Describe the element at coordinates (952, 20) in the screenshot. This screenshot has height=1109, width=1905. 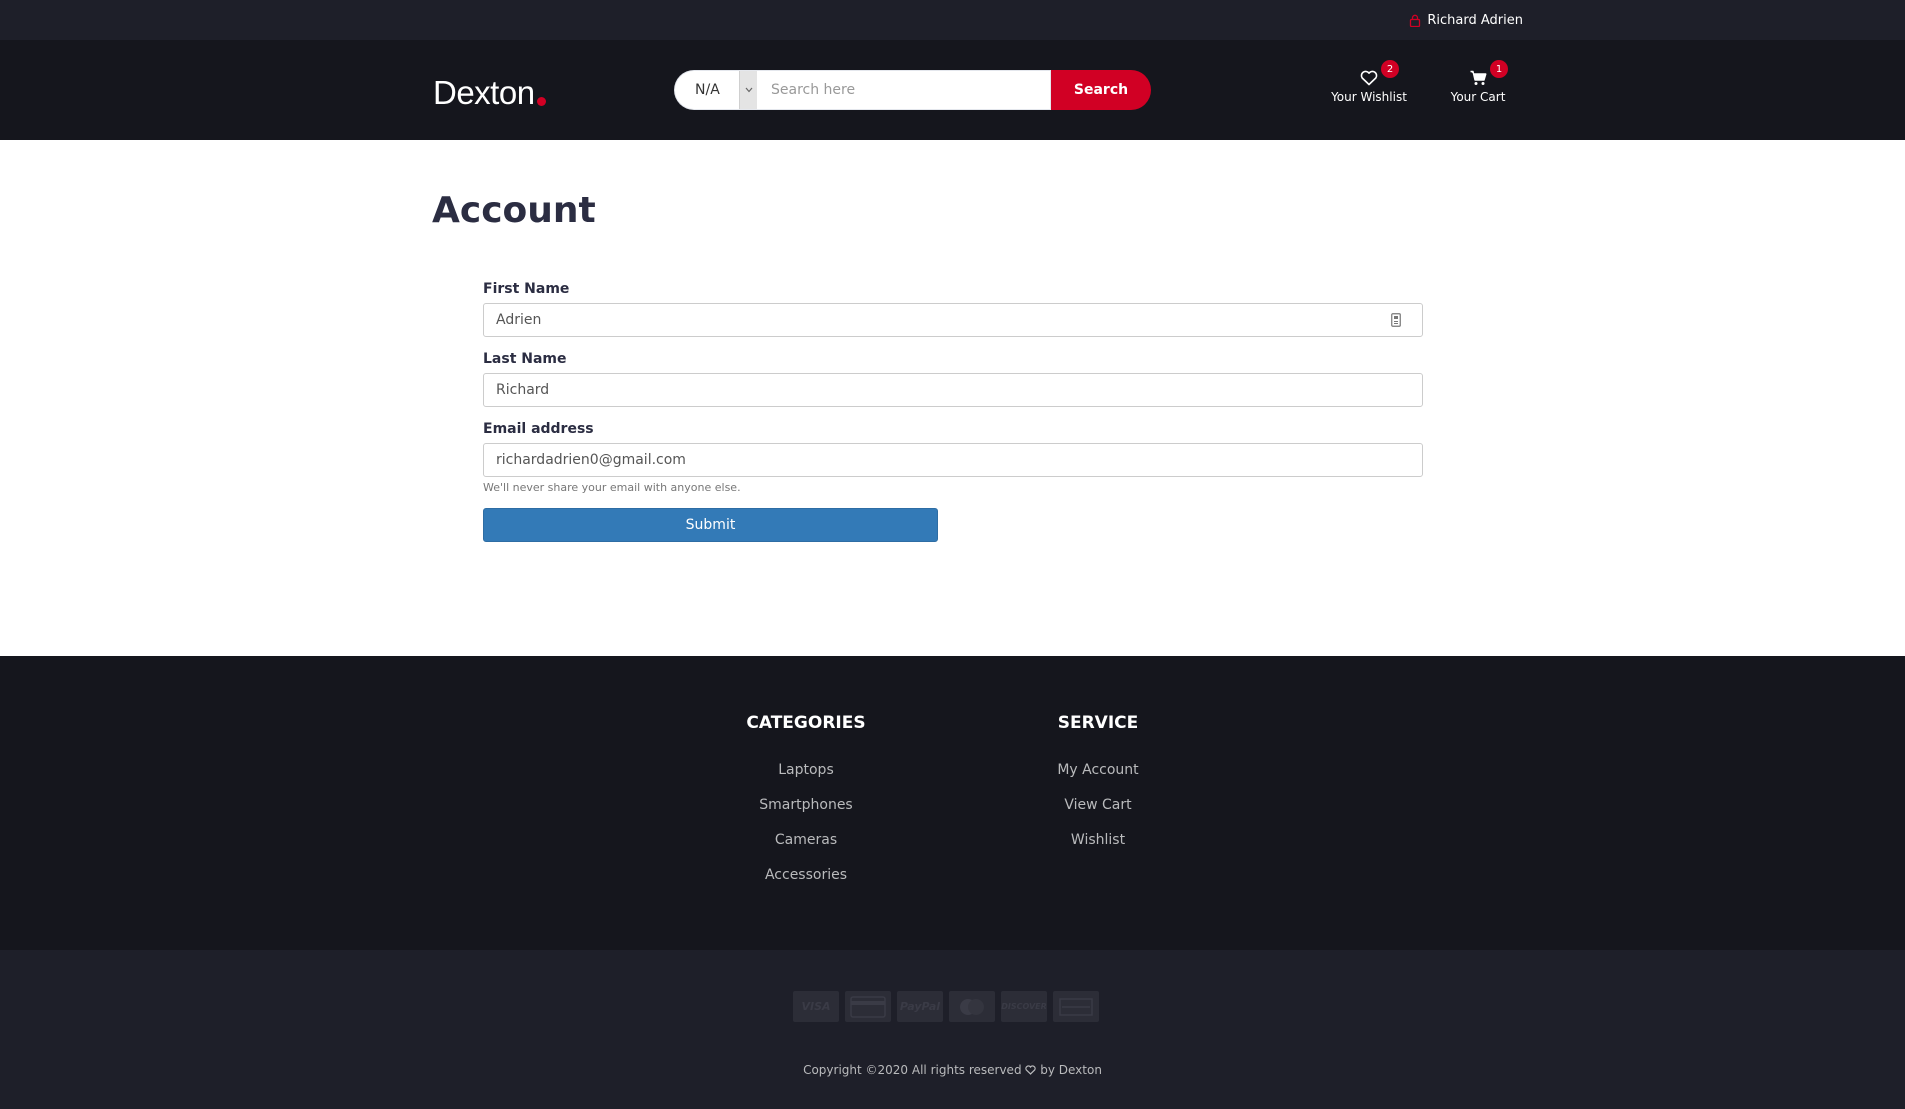
I see `top-bar: Richard Adrien` at that location.